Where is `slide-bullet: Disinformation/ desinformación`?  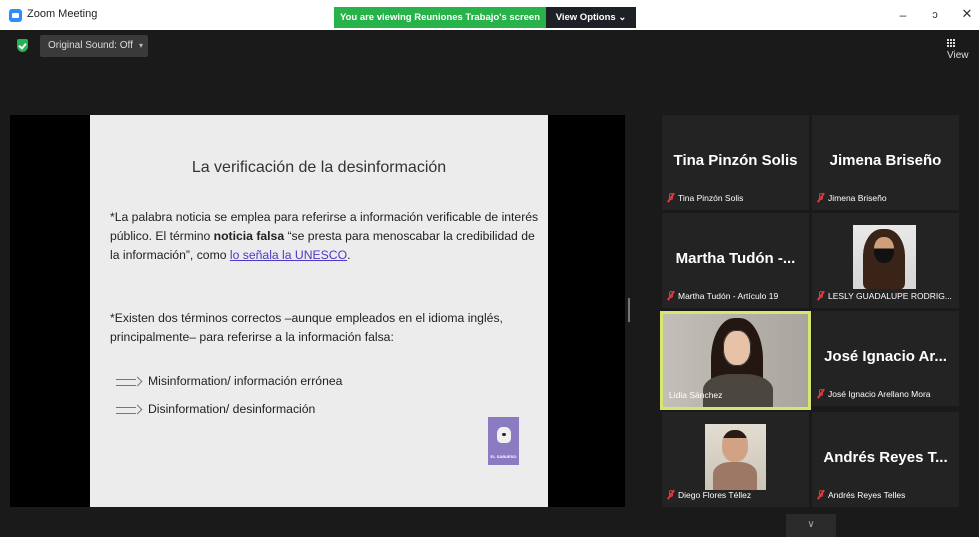
slide-bullet: Disinformation/ desinformación is located at coordinates (215, 409).